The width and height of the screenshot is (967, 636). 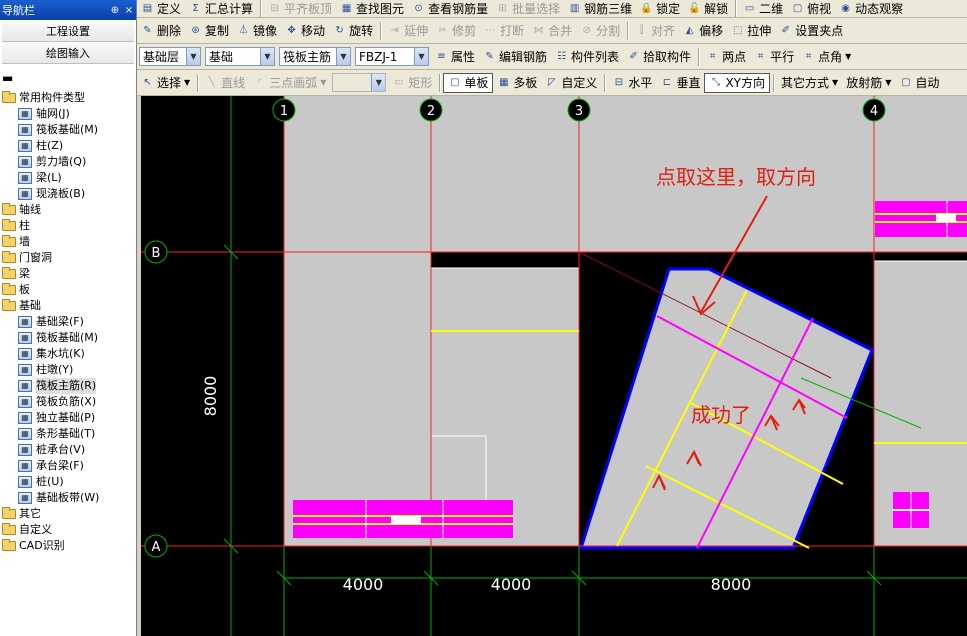 I want to click on line-button: ╲ 直线, so click(x=225, y=83).